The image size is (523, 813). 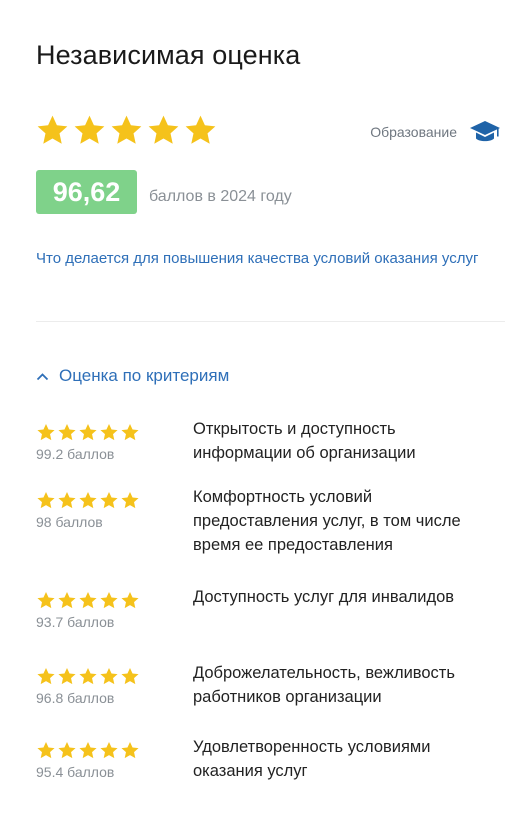 I want to click on score-caption: баллов в 2024 году, so click(x=220, y=196).